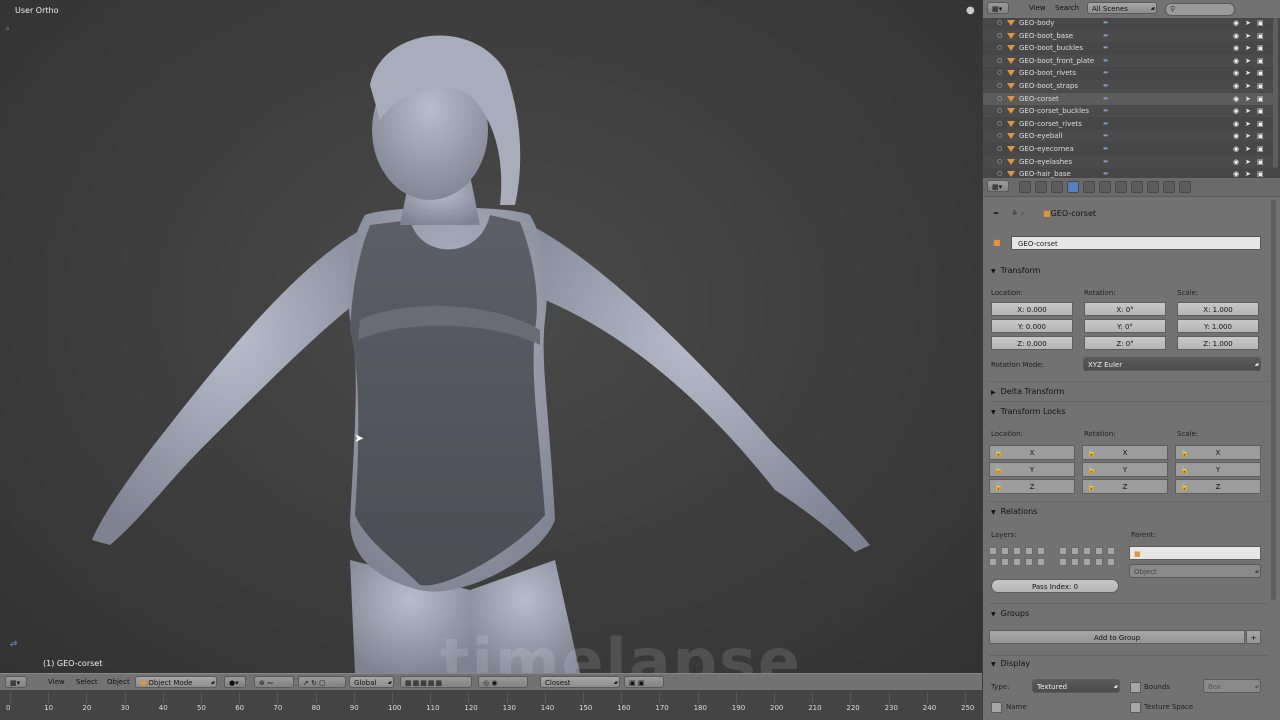 This screenshot has width=1280, height=720. Describe the element at coordinates (1125, 452) in the screenshot. I see `lock-rotation-x-toggle: 🔓 X` at that location.